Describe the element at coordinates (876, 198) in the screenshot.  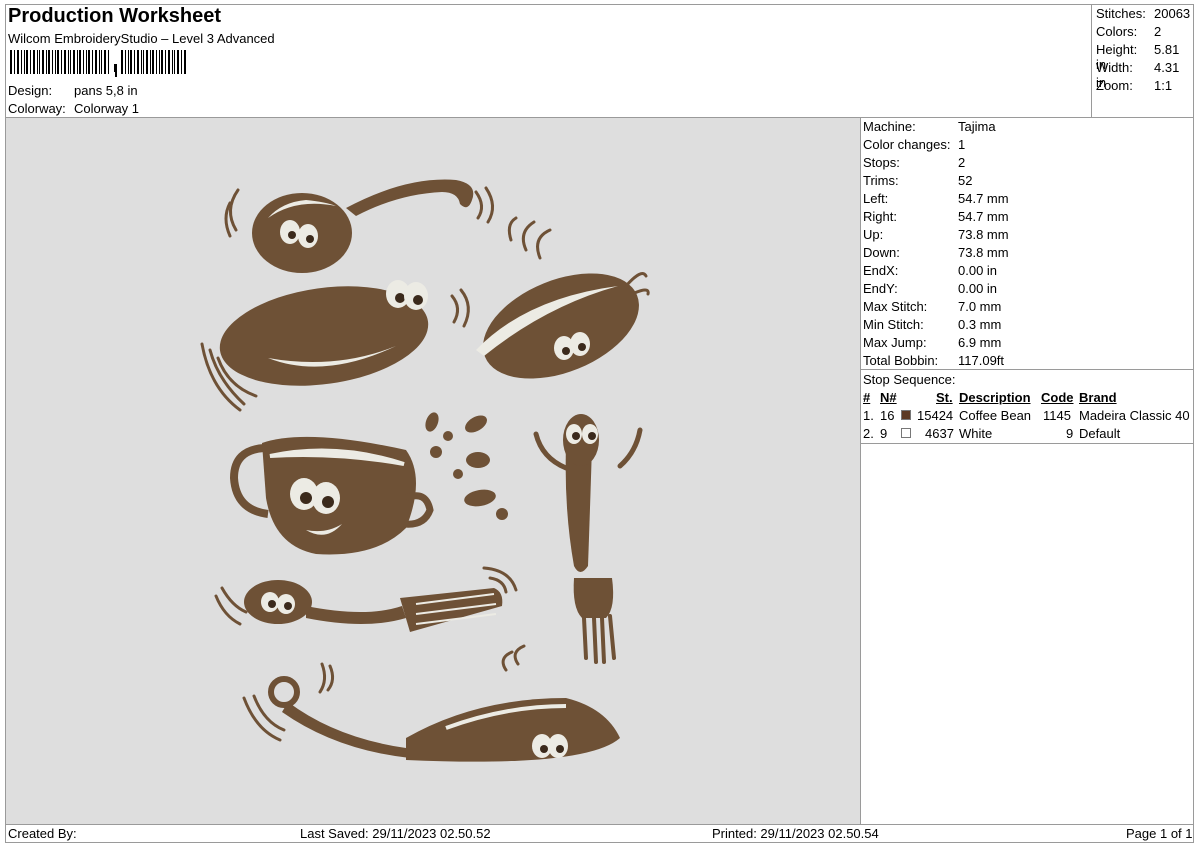
I see `left-label: Left:` at that location.